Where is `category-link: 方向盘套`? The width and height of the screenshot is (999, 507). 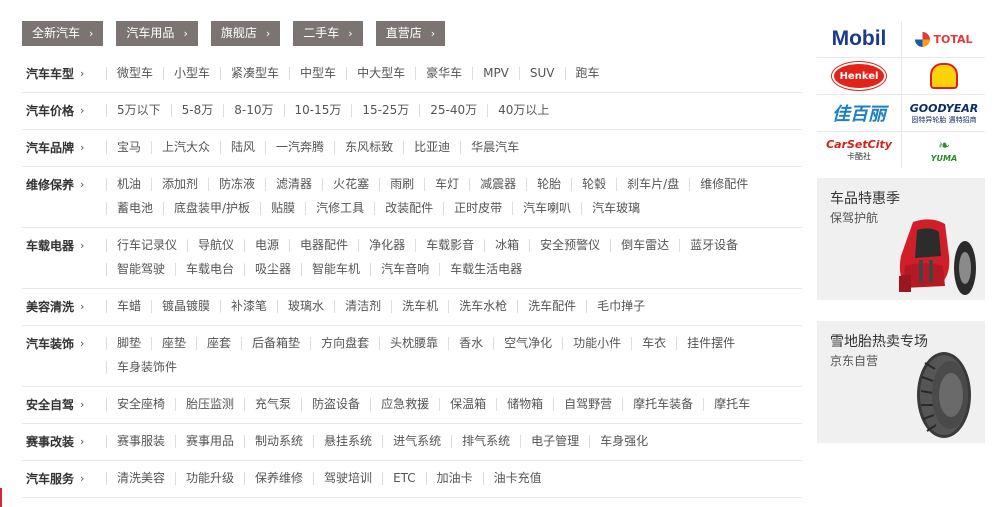
category-link: 方向盘套 is located at coordinates (344, 343).